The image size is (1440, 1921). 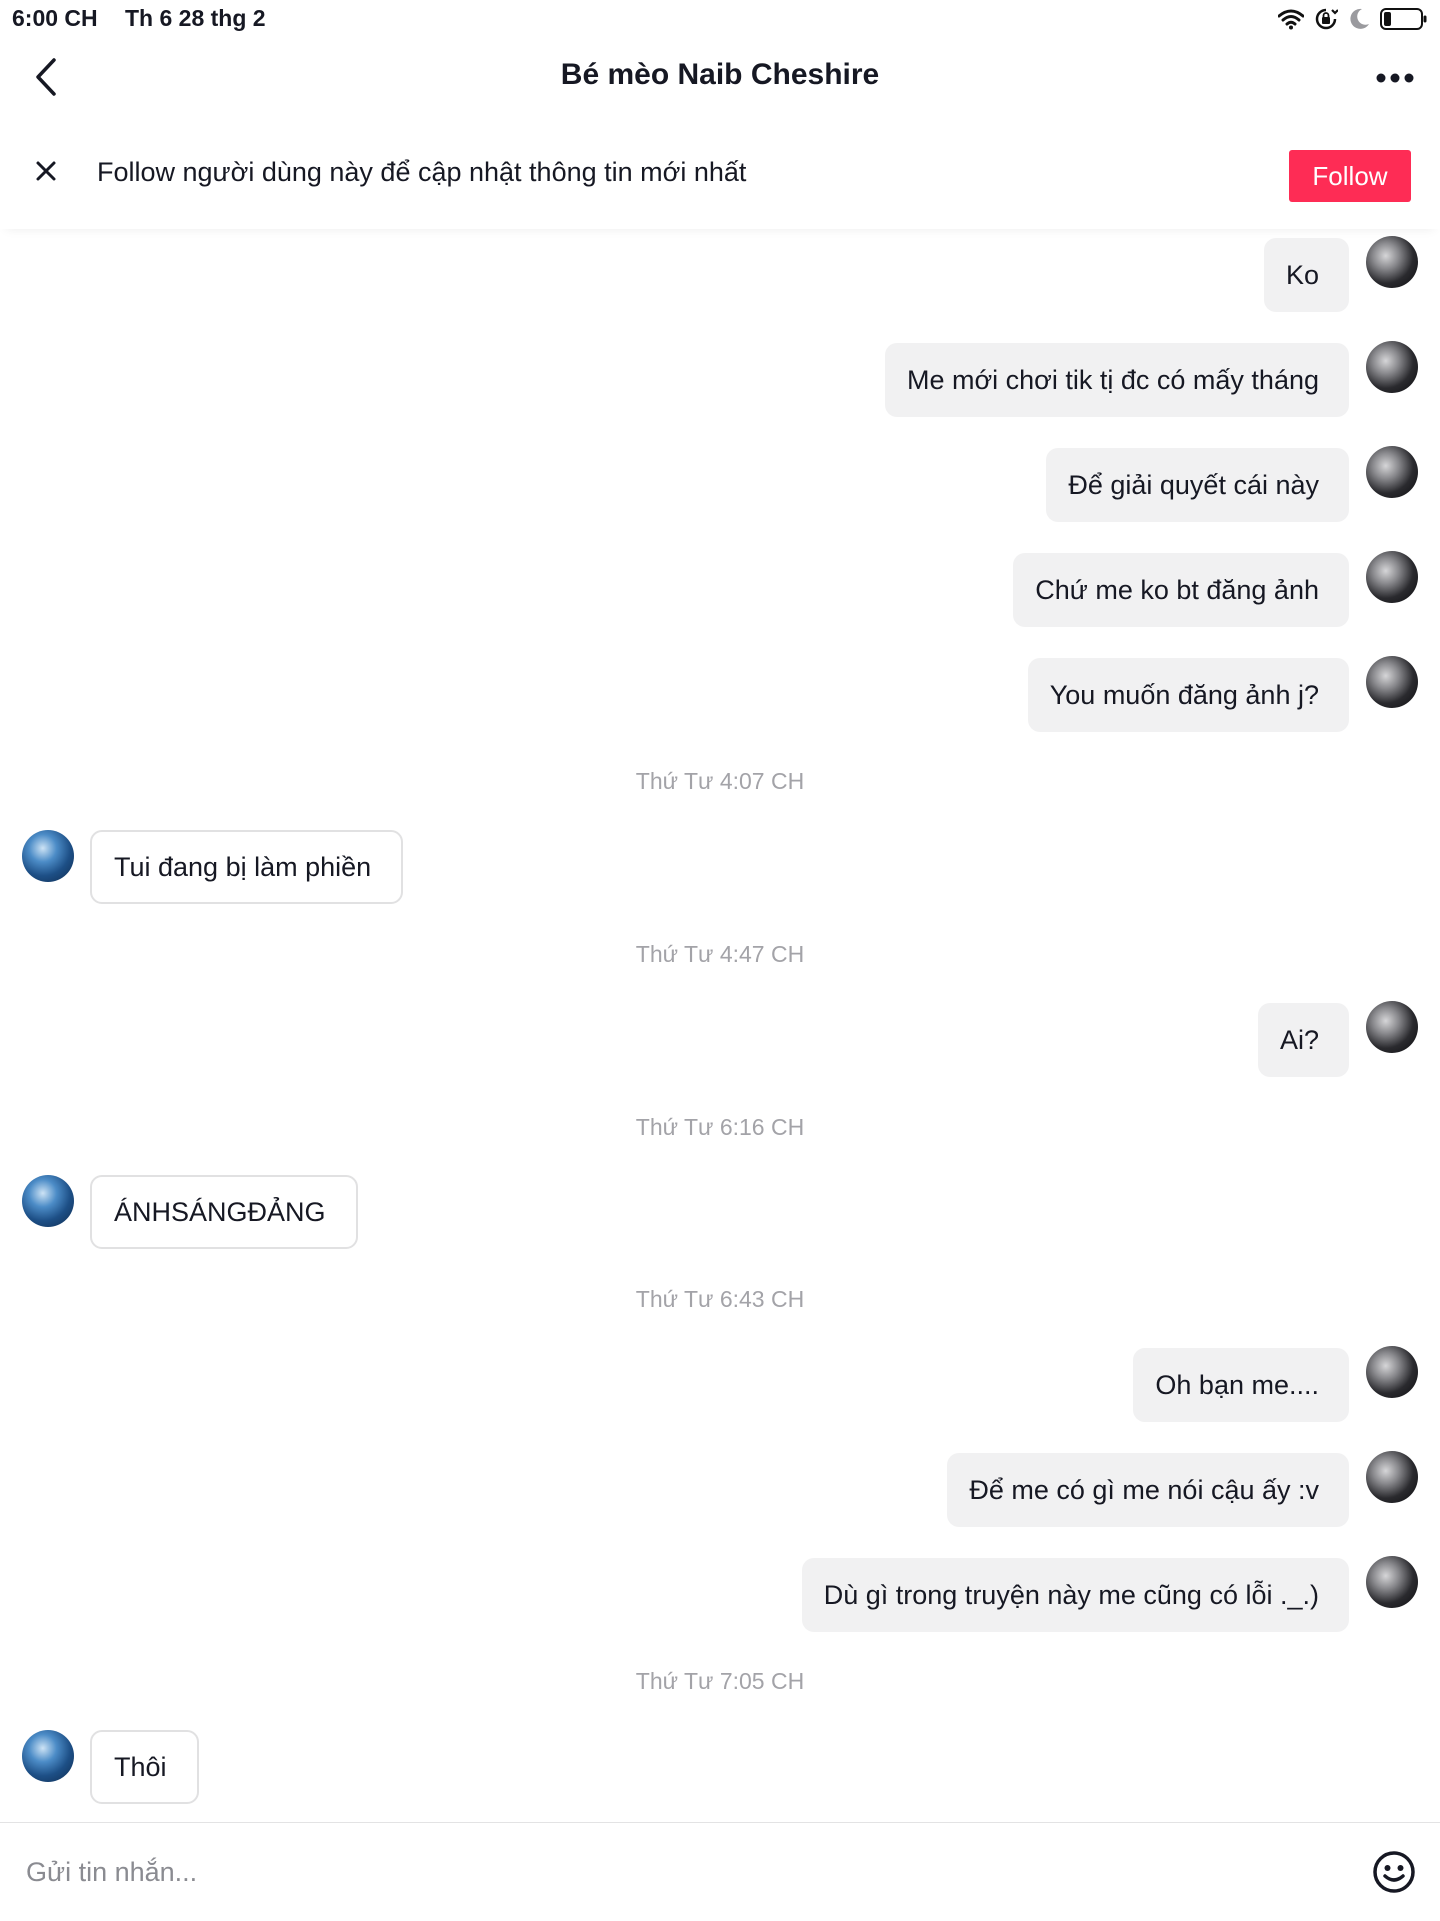 What do you see at coordinates (1404, 19) in the screenshot?
I see `battery-icon` at bounding box center [1404, 19].